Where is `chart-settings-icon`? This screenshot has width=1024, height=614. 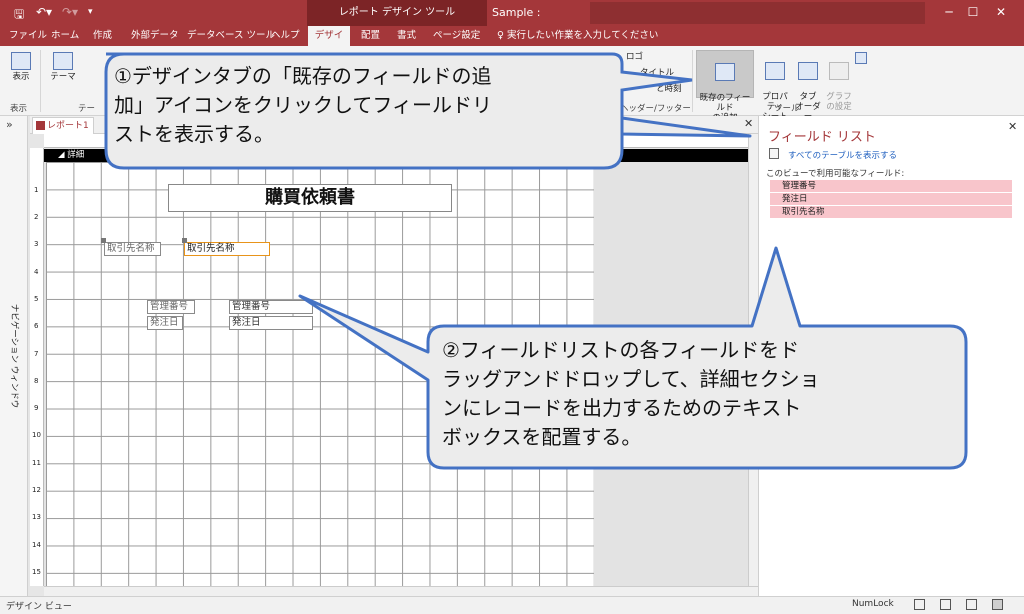 chart-settings-icon is located at coordinates (839, 71).